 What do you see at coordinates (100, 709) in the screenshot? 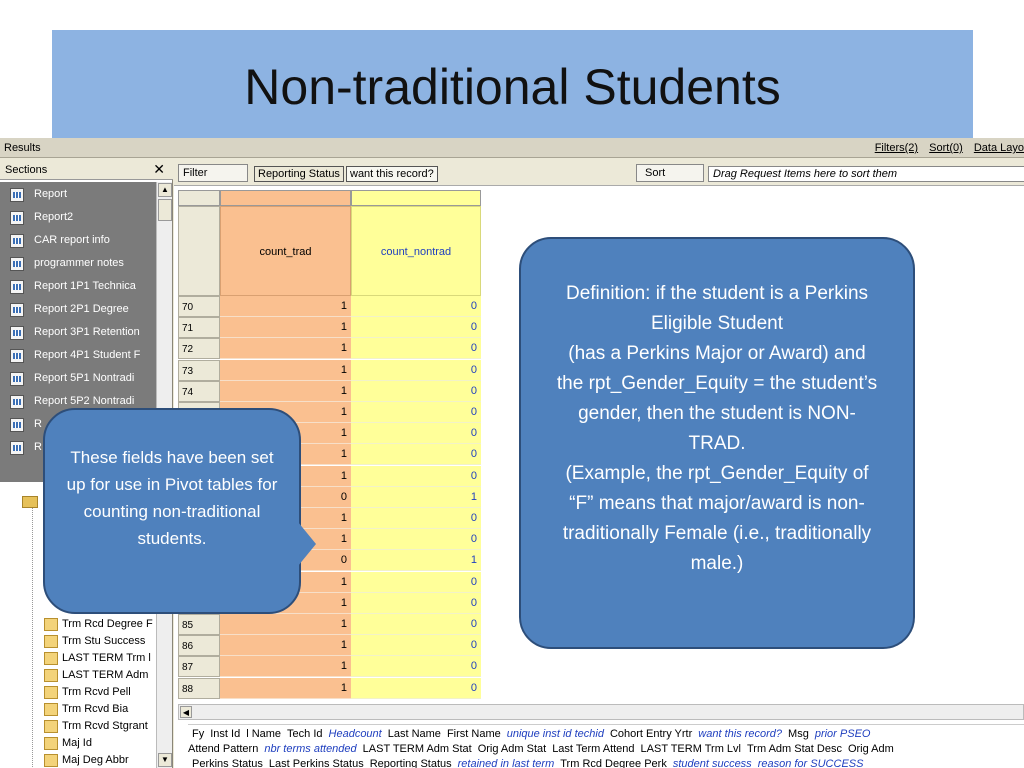
I see `tree-item: Trm Rcvd Bia` at bounding box center [100, 709].